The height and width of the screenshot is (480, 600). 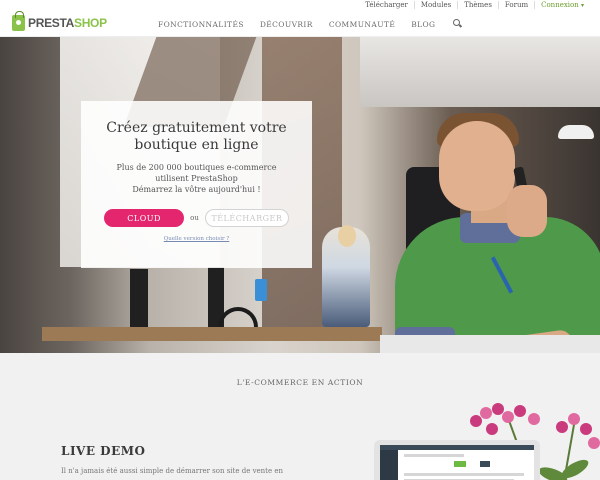 I want to click on background-person, so click(x=346, y=276).